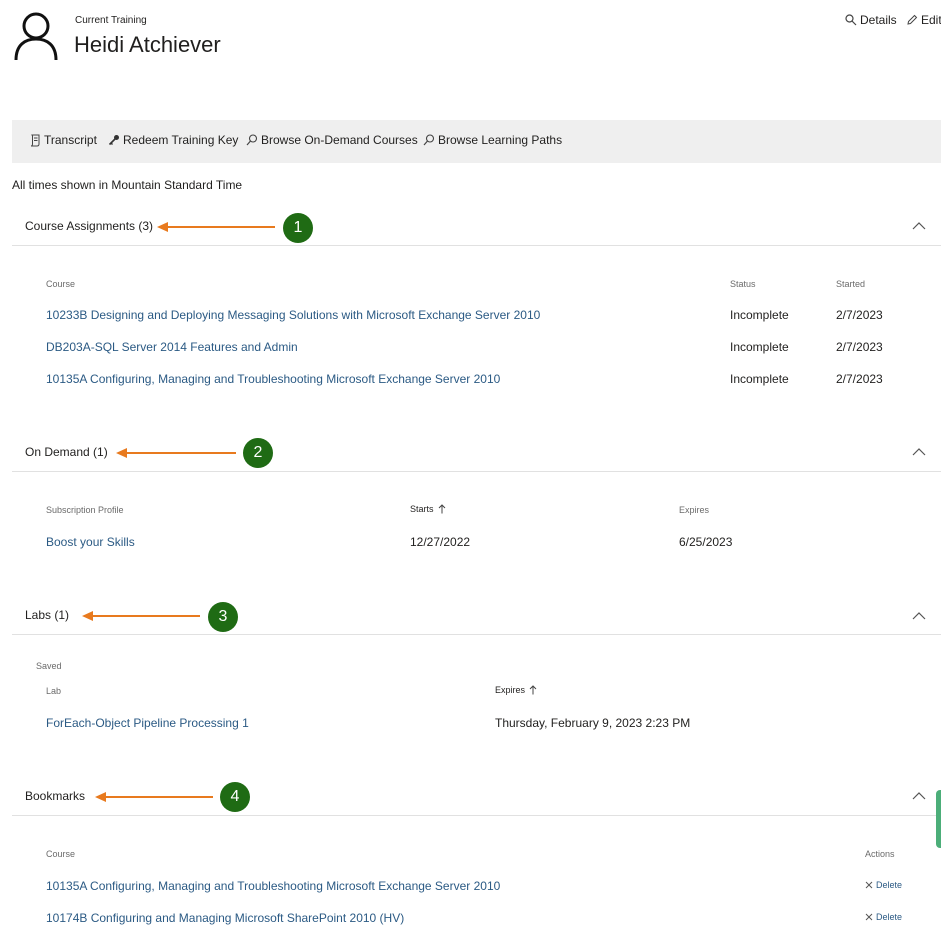  Describe the element at coordinates (60, 284) in the screenshot. I see `column-header-course: Course` at that location.